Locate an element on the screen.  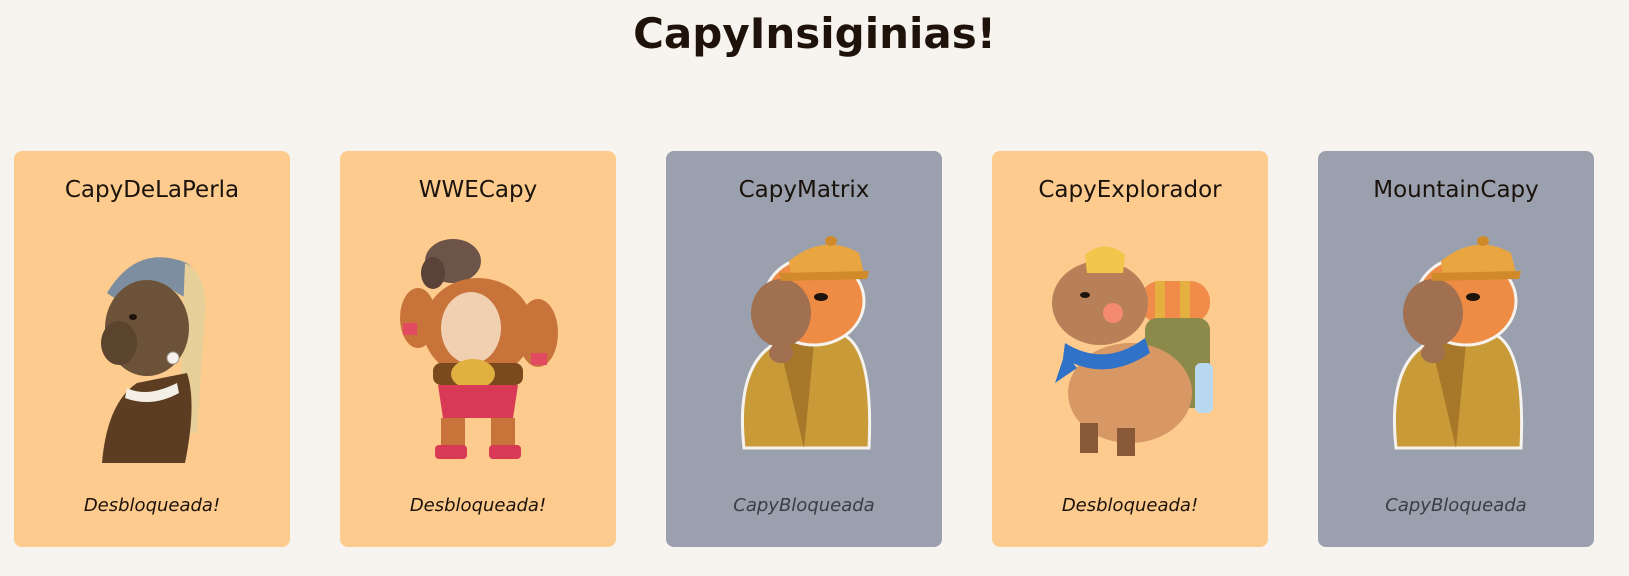
badge-card-capymatrix: CapyMatrix CapyBloqueada is located at coordinates (804, 349).